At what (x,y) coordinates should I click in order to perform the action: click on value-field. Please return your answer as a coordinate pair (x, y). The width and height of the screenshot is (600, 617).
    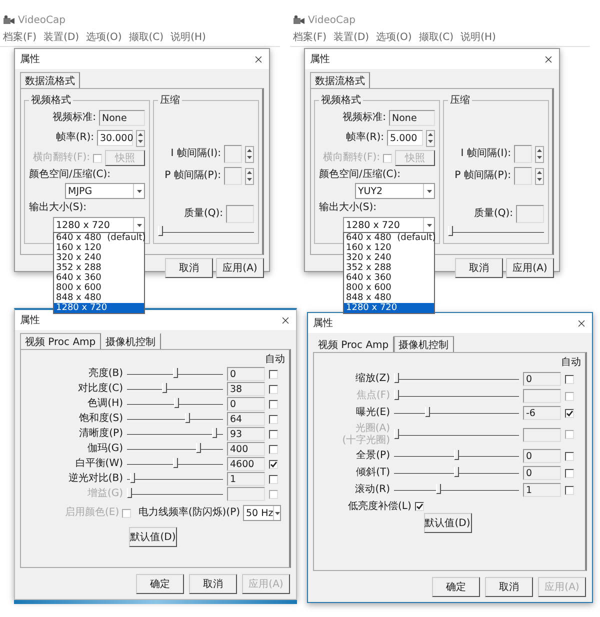
    Looking at the image, I should click on (542, 396).